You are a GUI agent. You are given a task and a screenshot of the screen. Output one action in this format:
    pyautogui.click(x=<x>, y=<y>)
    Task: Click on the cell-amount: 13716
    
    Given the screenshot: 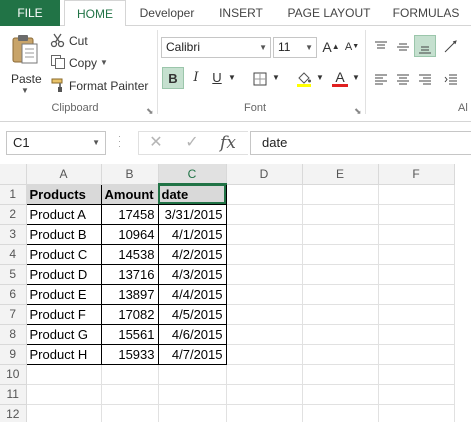 What is the action you would take?
    pyautogui.click(x=129, y=274)
    